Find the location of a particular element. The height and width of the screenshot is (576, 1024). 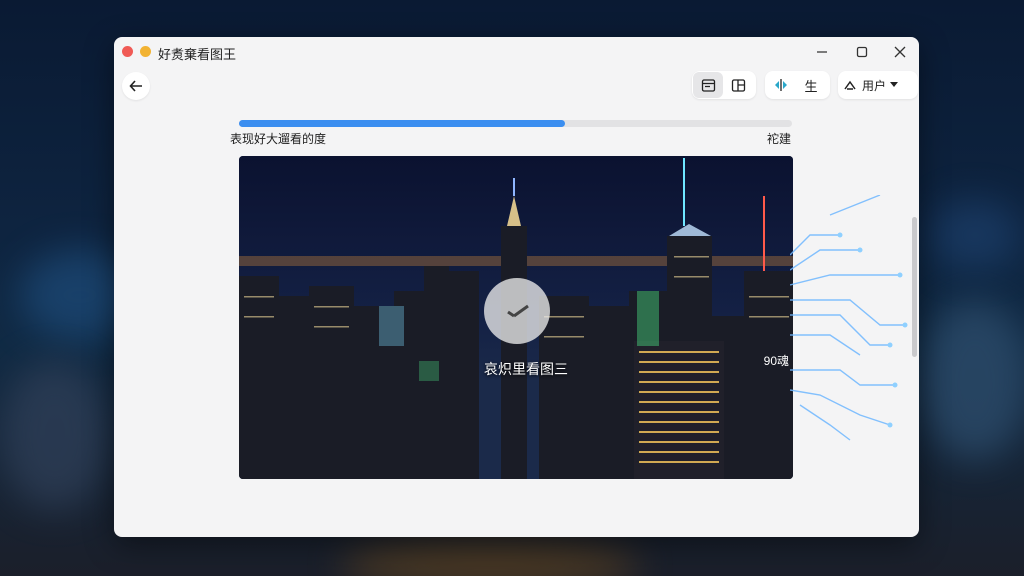

user-menu-button: 用户 is located at coordinates (878, 85).